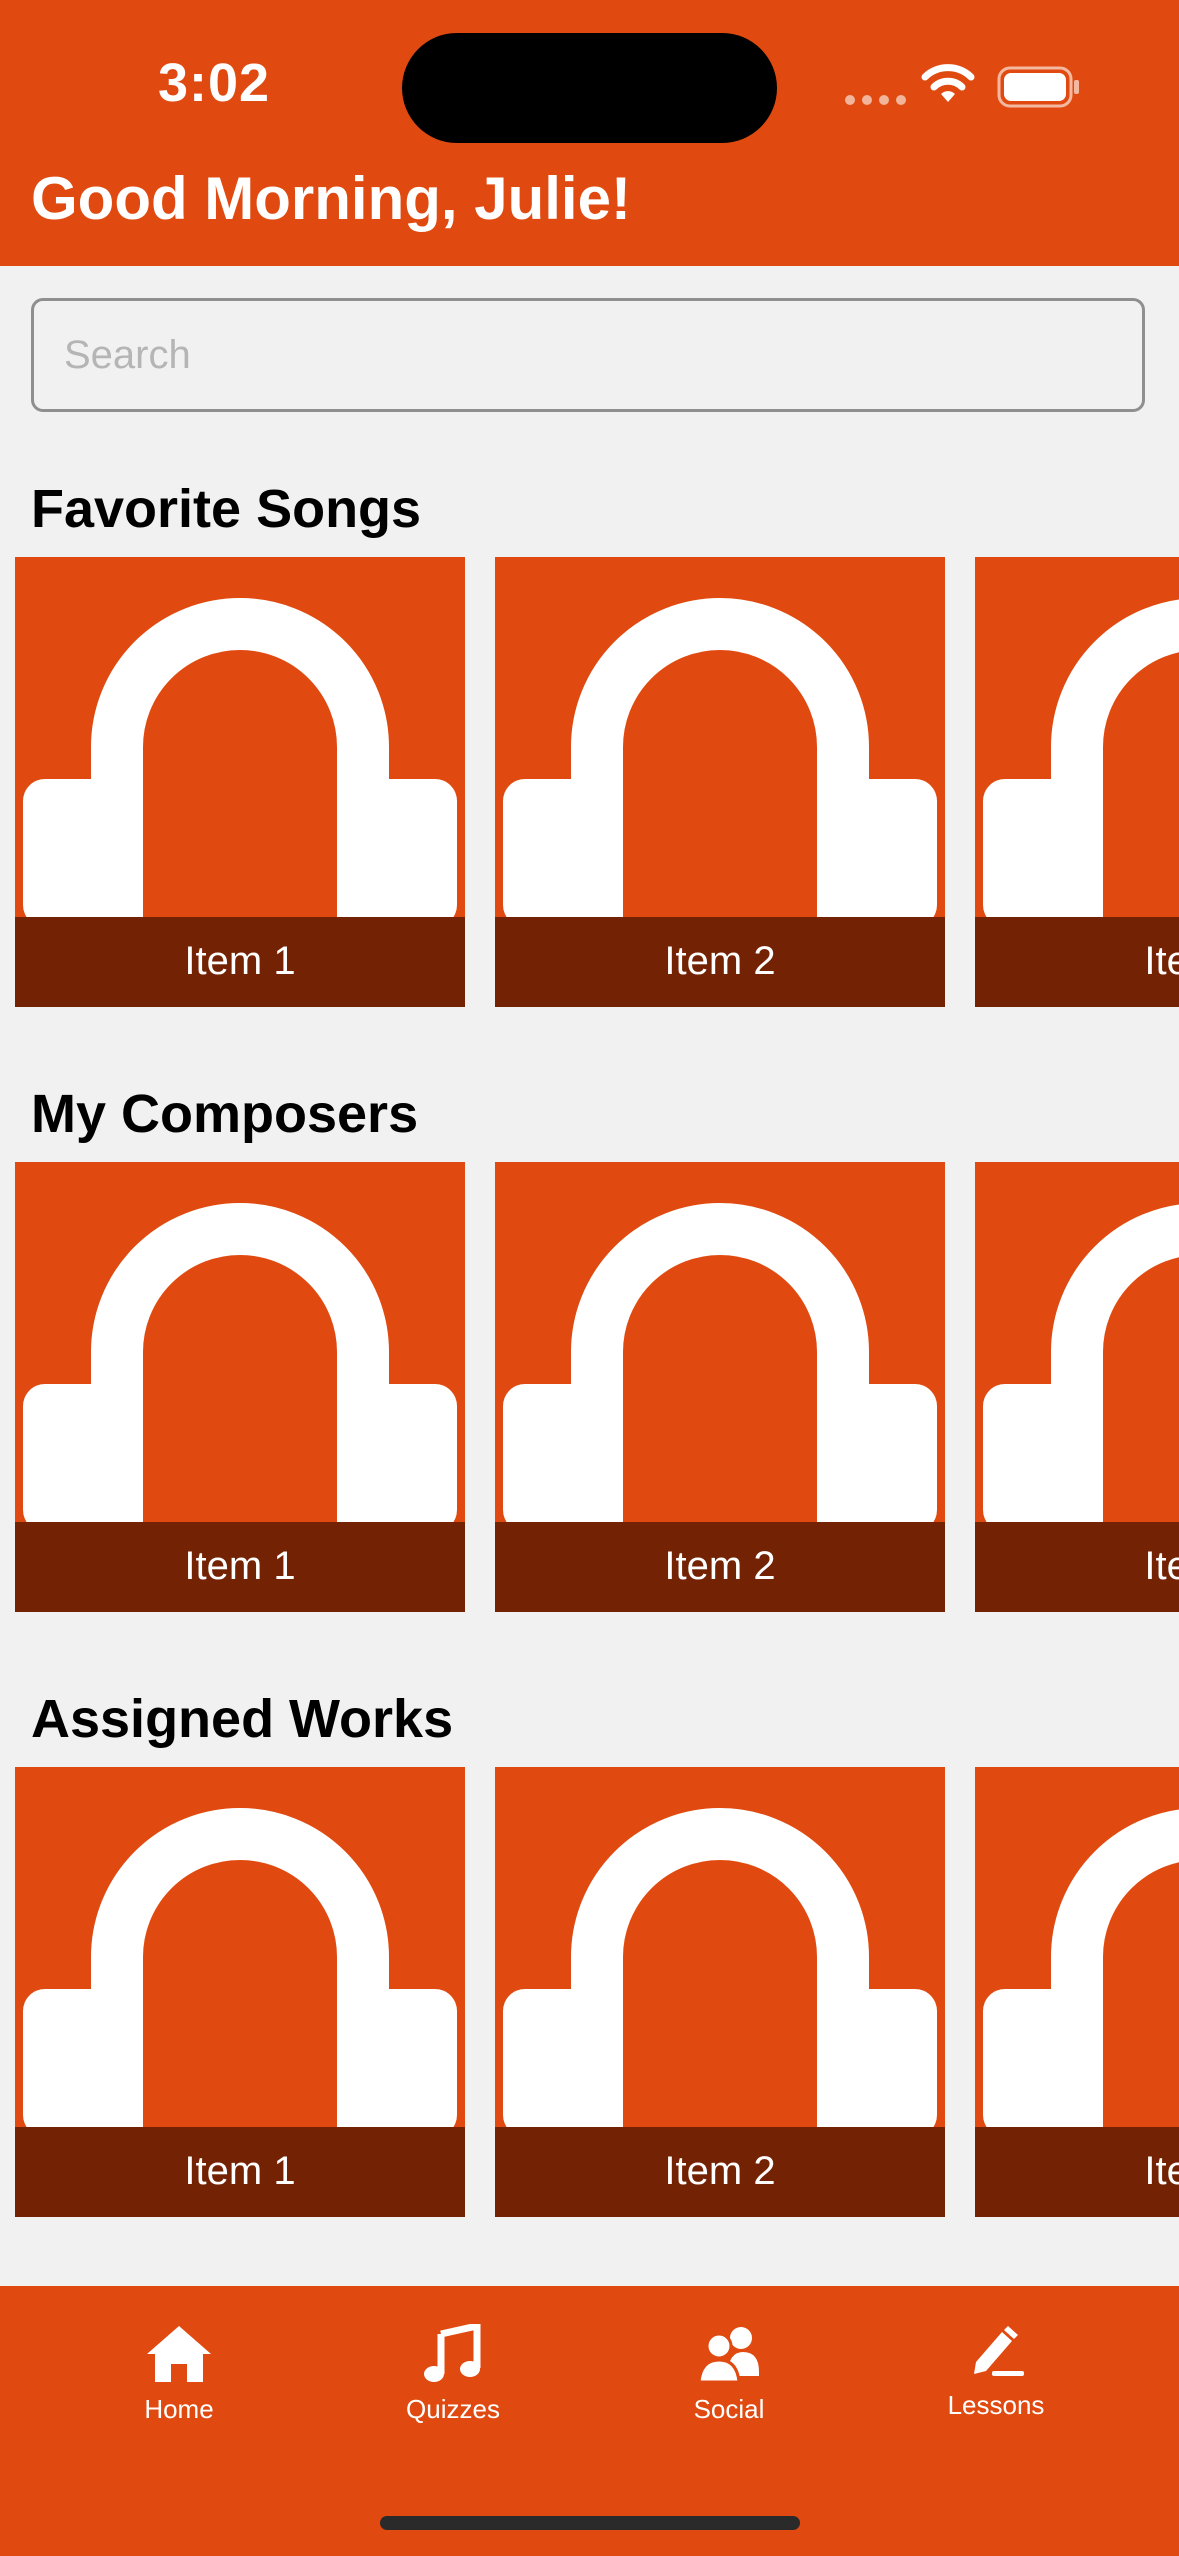 The width and height of the screenshot is (1179, 2556). What do you see at coordinates (948, 83) in the screenshot?
I see `wifi-icon` at bounding box center [948, 83].